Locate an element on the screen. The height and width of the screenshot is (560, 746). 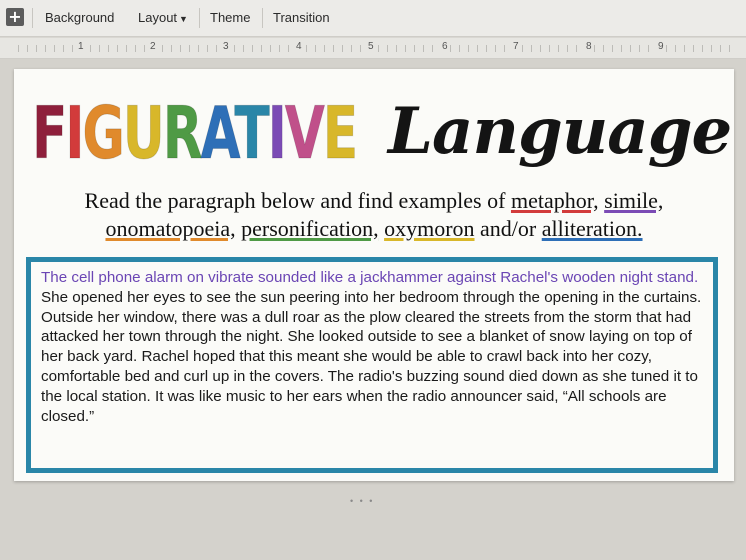
title-letter: E is located at coordinates (340, 133).